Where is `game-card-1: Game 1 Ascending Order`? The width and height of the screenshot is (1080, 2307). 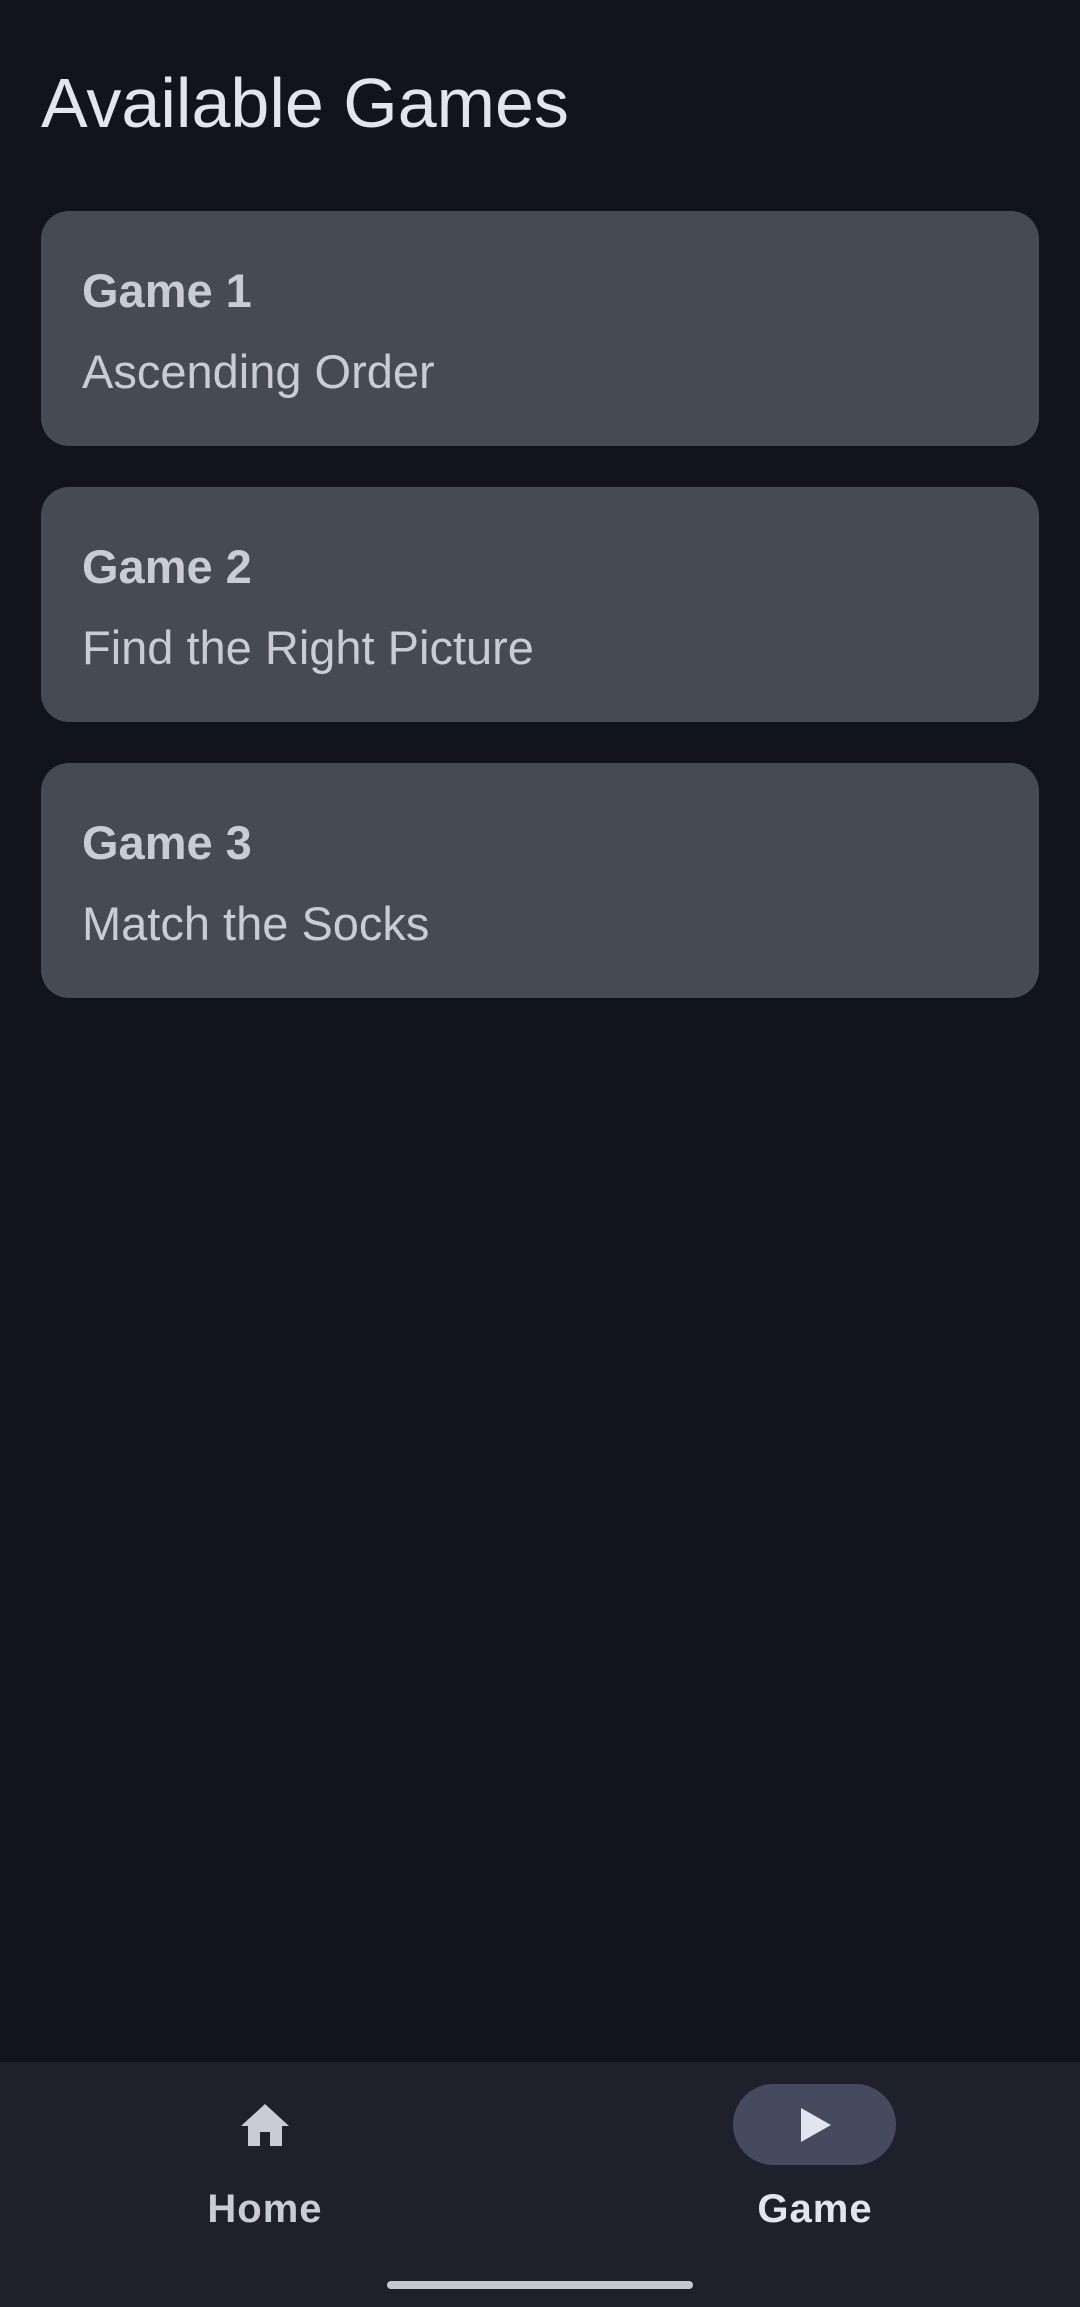
game-card-1: Game 1 Ascending Order is located at coordinates (540, 328).